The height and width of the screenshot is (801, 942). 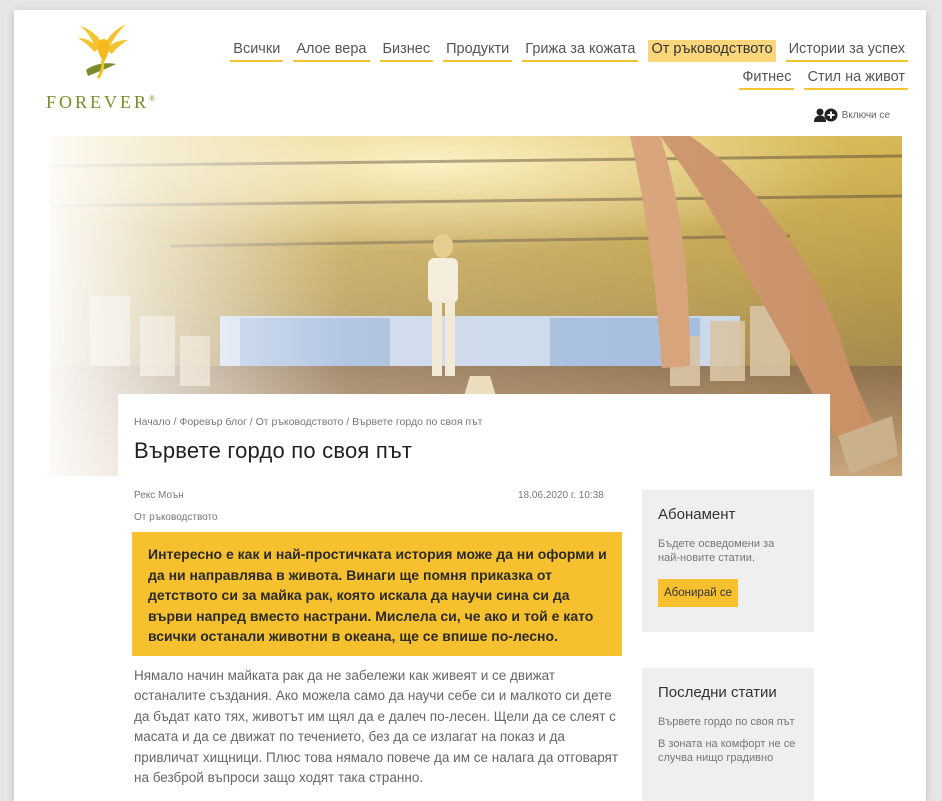 I want to click on logo-wordmark: FOREVER, so click(x=98, y=102).